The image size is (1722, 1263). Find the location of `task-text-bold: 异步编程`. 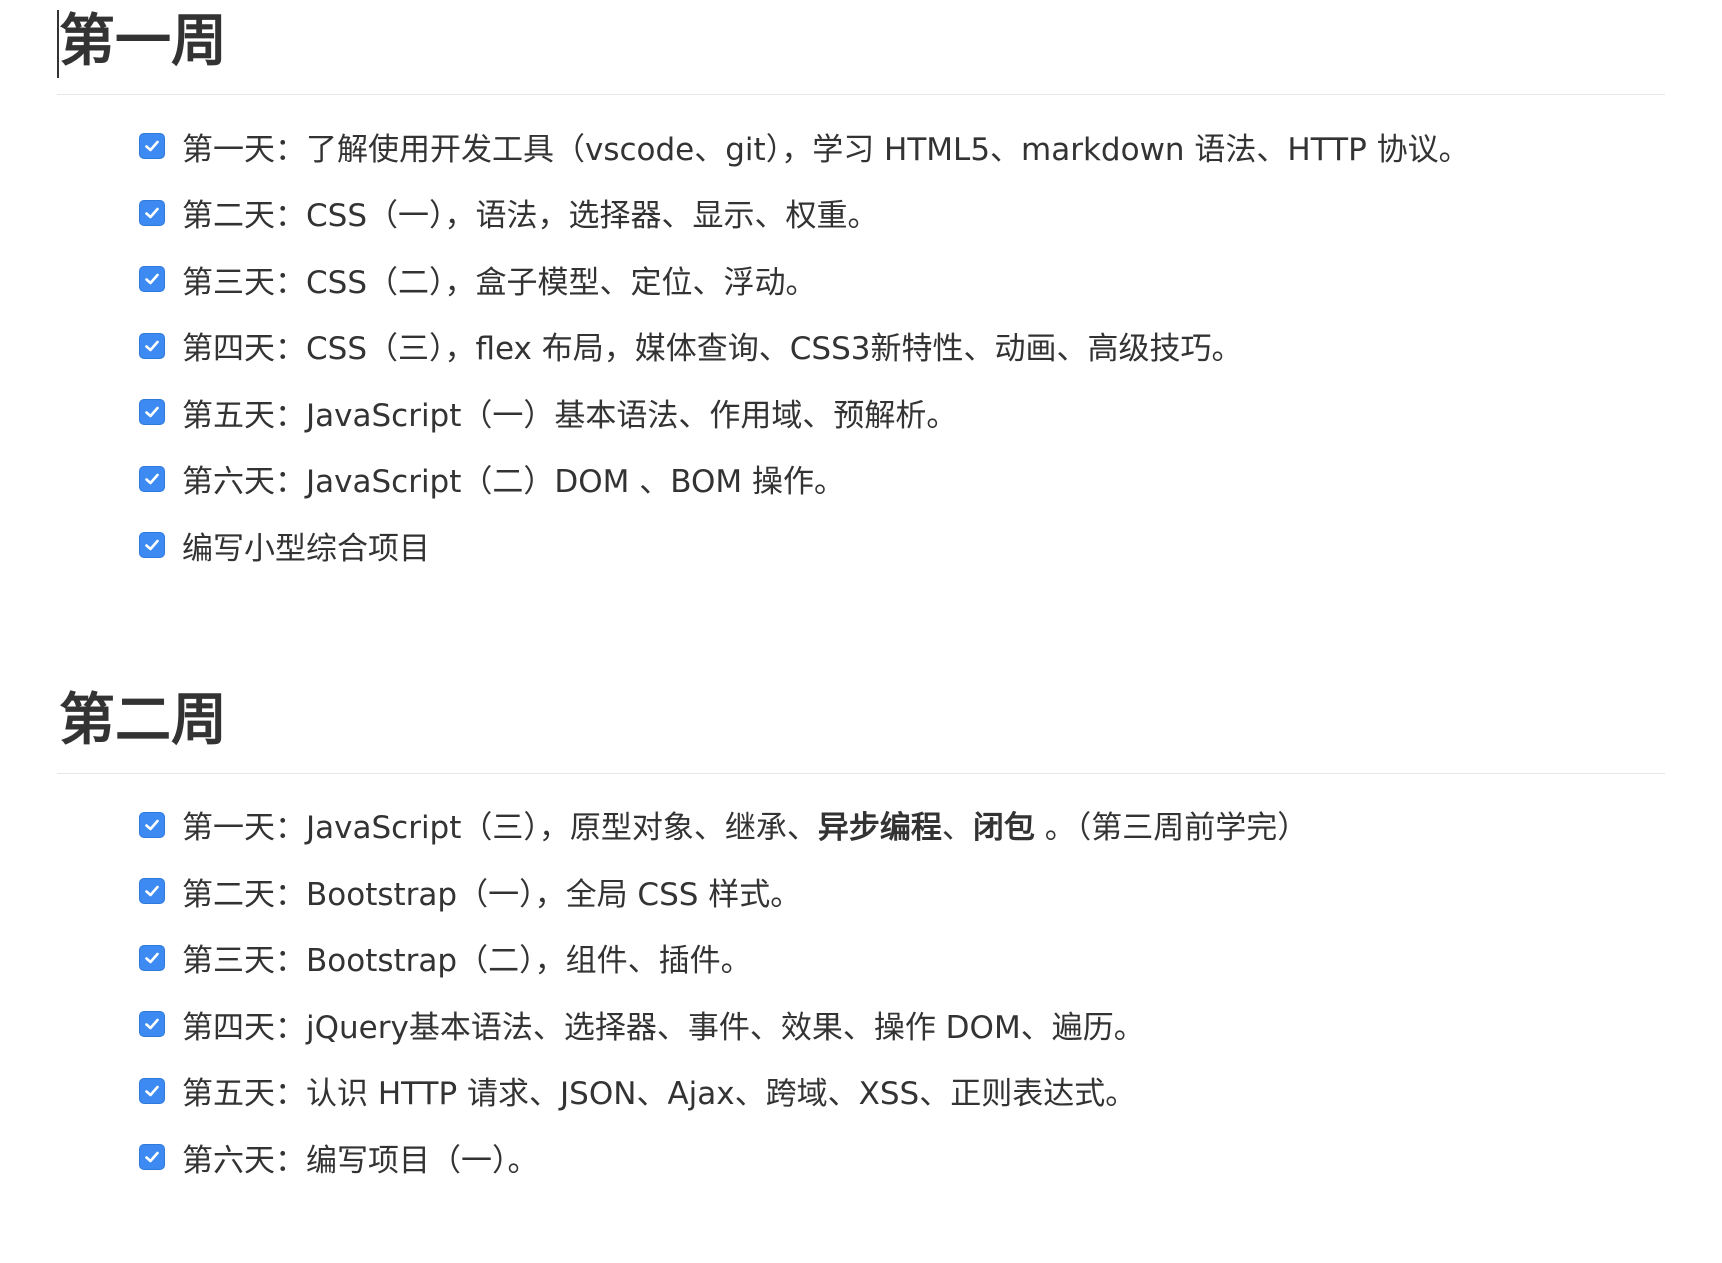

task-text-bold: 异步编程 is located at coordinates (879, 828).